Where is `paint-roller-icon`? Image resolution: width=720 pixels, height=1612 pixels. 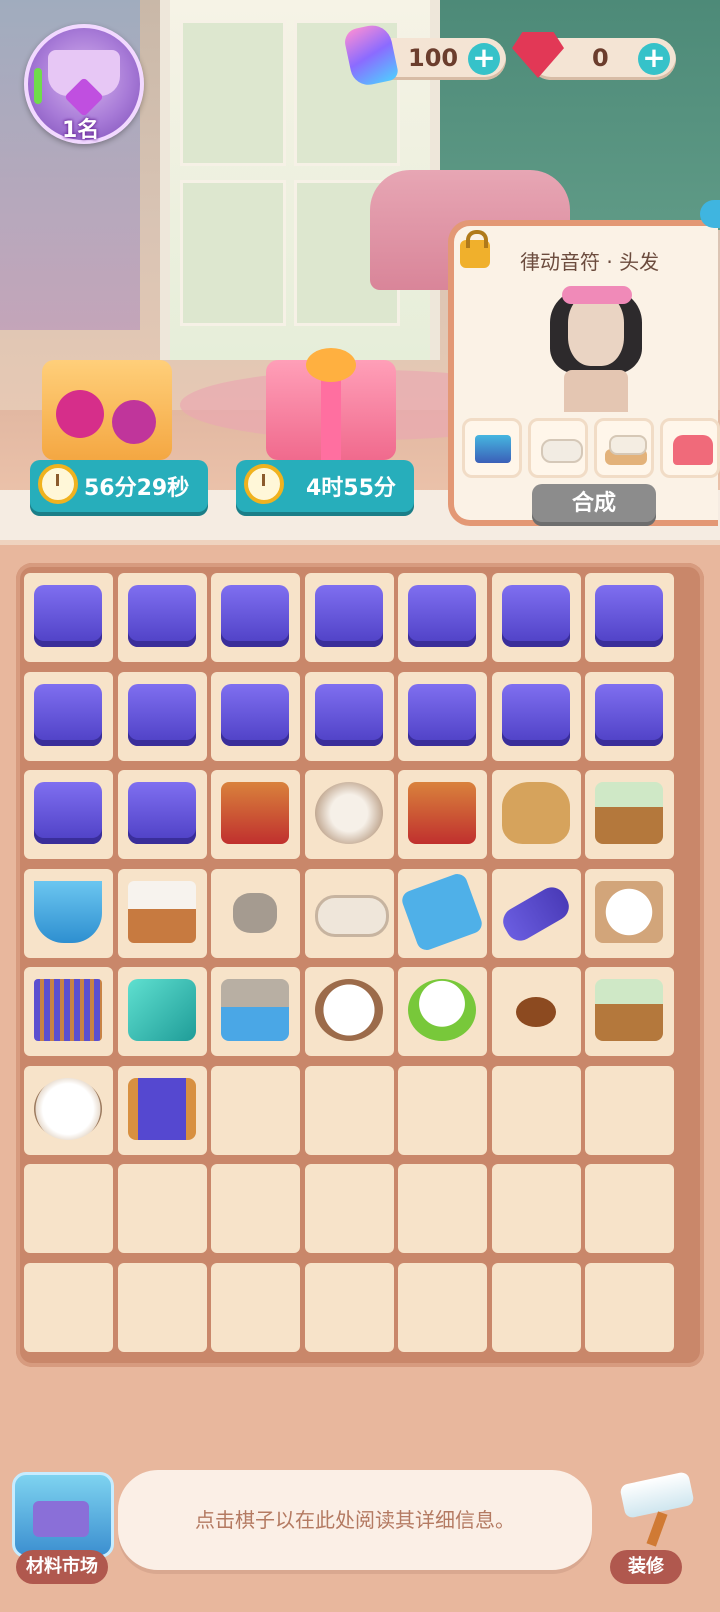 paint-roller-icon is located at coordinates (656, 1508).